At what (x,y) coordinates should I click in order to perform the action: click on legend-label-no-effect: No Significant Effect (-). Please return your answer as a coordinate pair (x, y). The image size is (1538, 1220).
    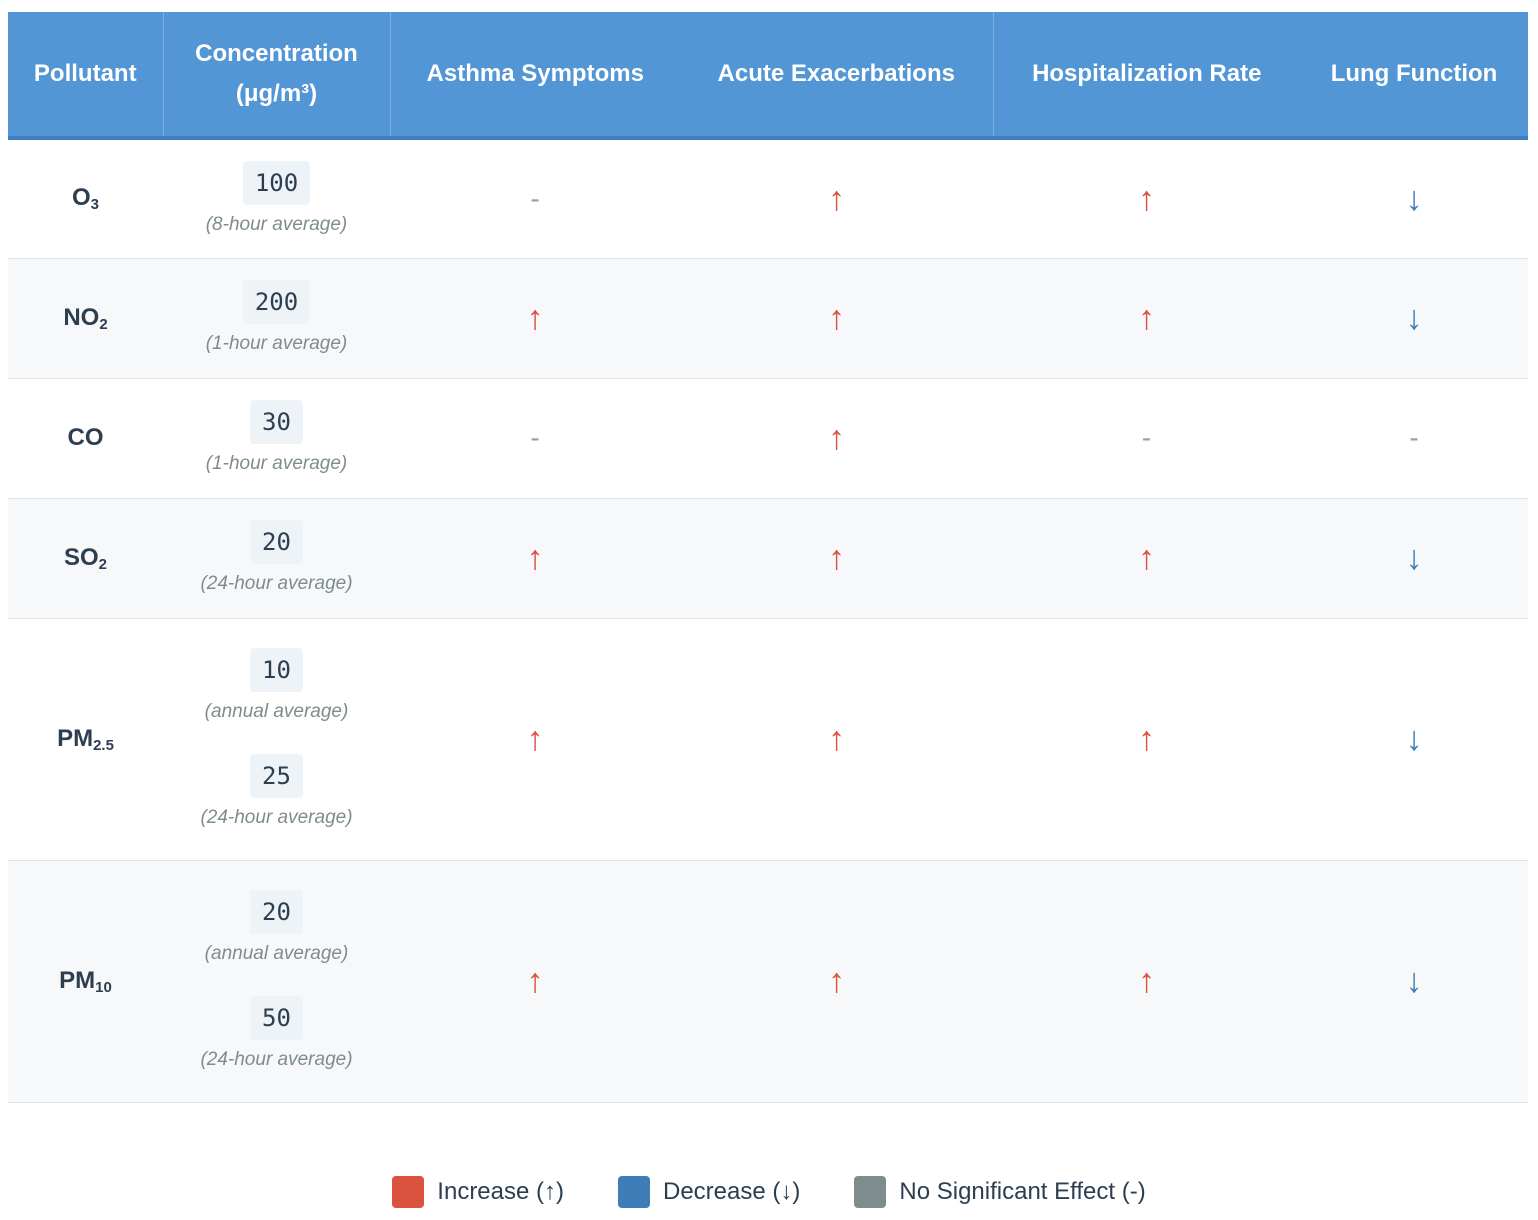
    Looking at the image, I should click on (1022, 1191).